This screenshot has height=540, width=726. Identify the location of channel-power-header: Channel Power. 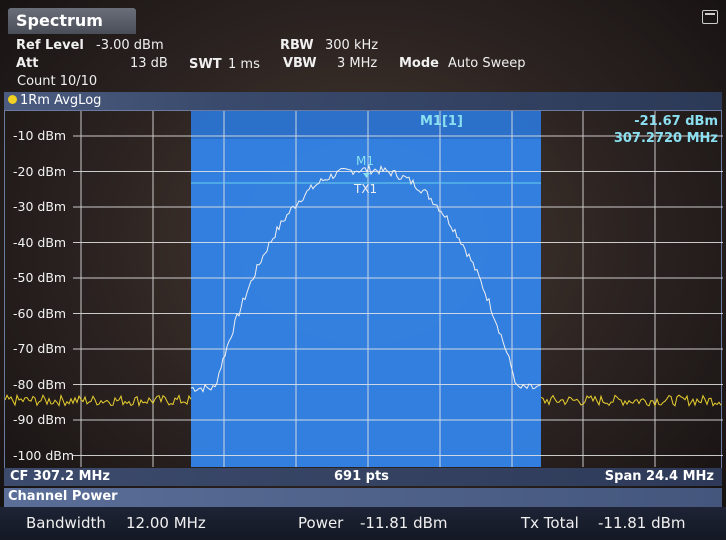
(363, 497).